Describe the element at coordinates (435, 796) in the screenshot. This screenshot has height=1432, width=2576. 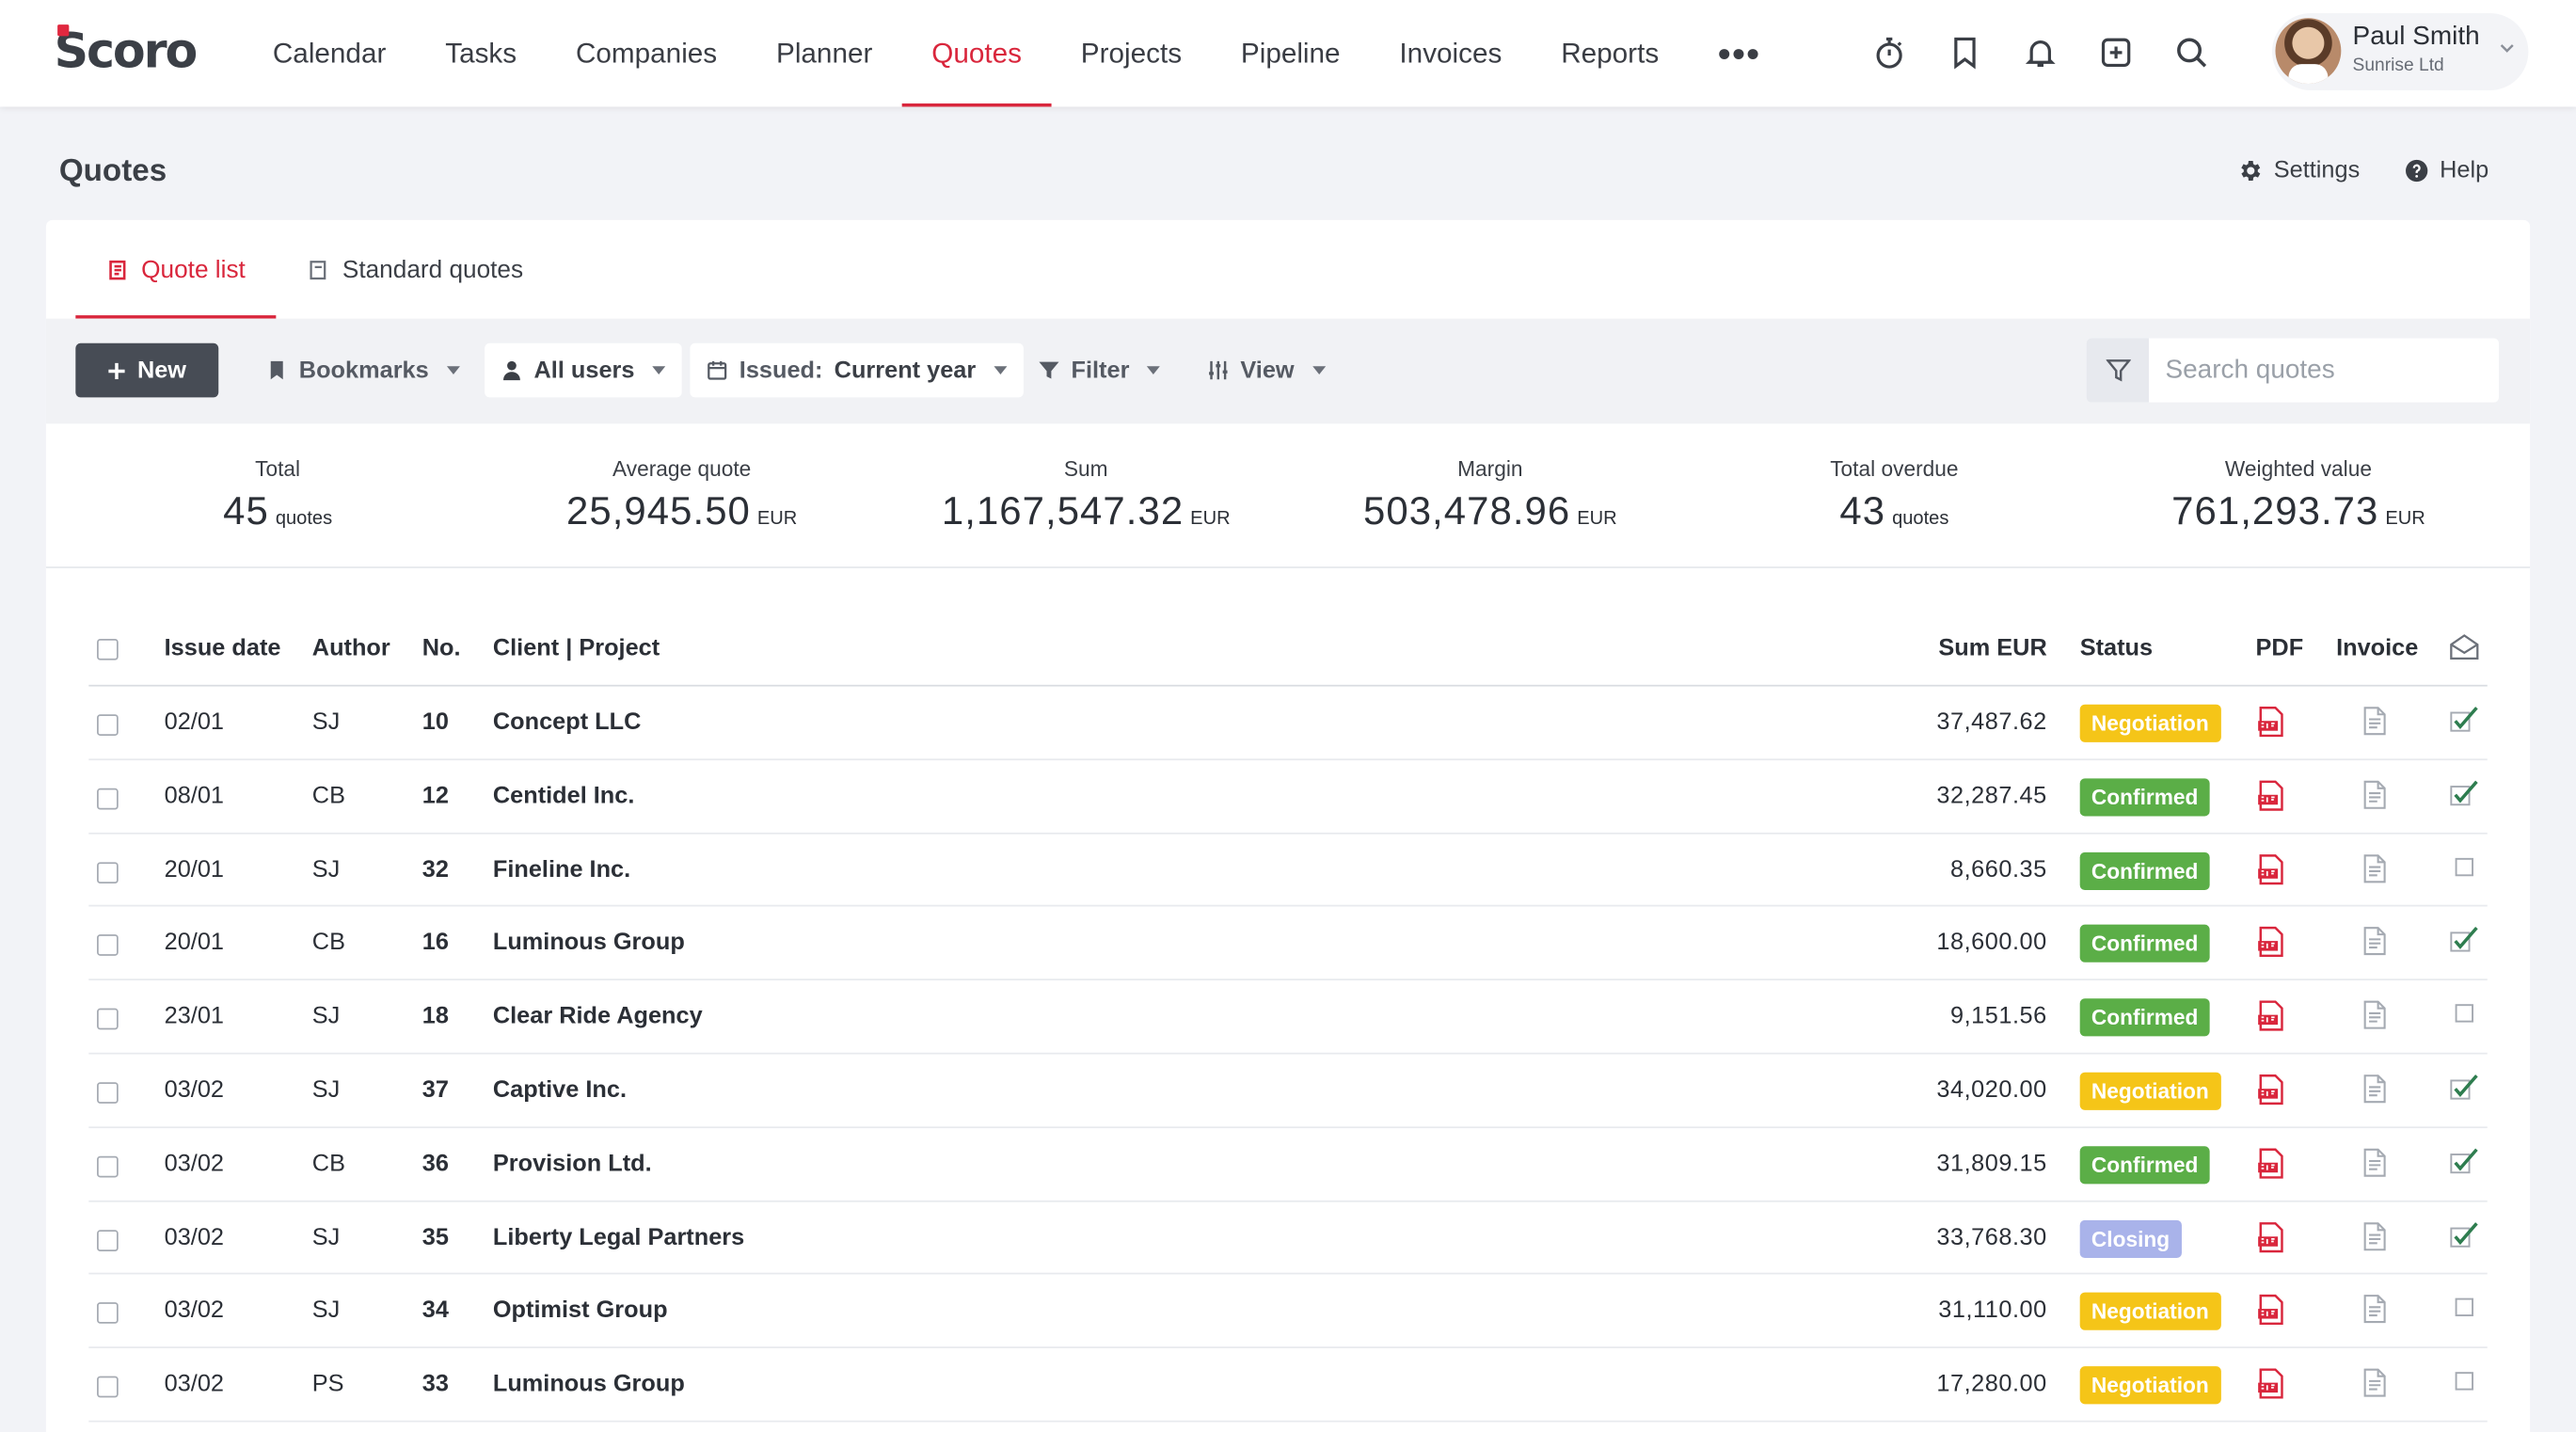
I see `quote-number: 12` at that location.